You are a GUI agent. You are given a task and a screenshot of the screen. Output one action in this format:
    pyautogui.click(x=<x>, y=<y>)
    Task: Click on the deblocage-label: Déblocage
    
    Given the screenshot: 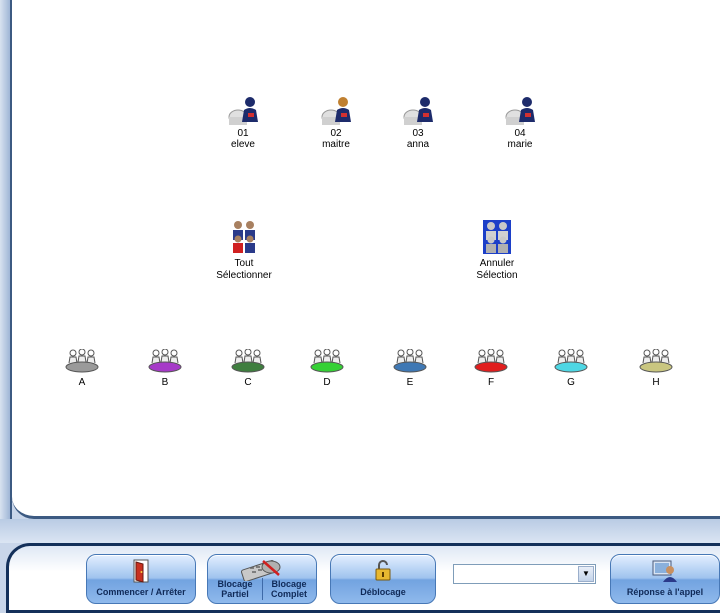 What is the action you would take?
    pyautogui.click(x=383, y=592)
    